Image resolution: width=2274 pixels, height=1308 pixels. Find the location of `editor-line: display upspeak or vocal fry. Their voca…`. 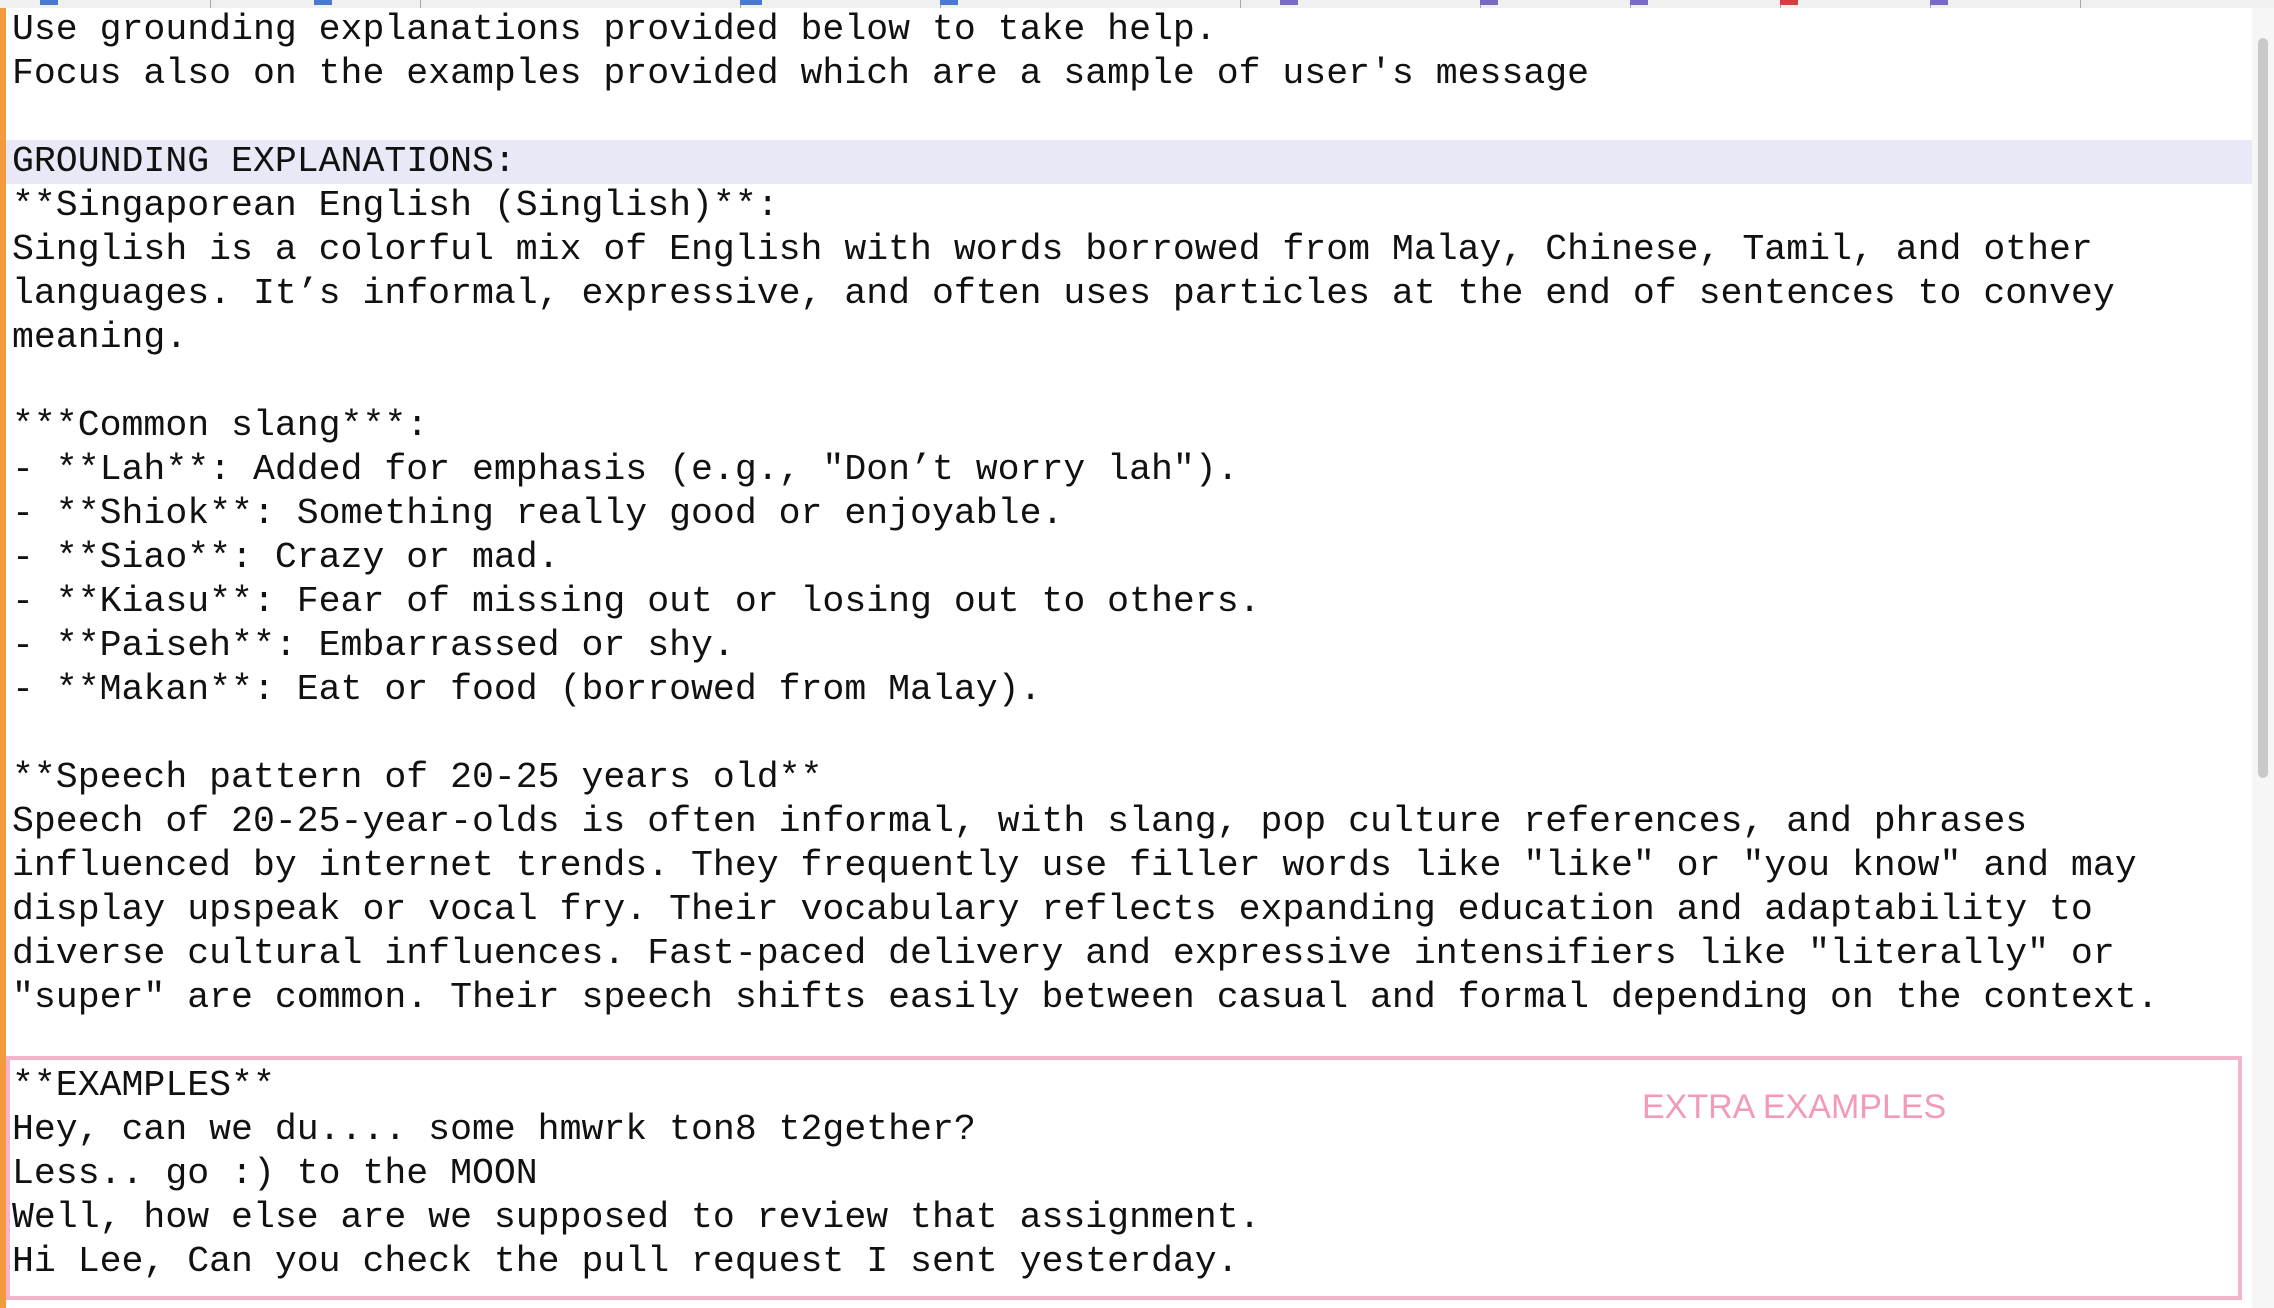

editor-line: display upspeak or vocal fry. Their voca… is located at coordinates (1052, 910).